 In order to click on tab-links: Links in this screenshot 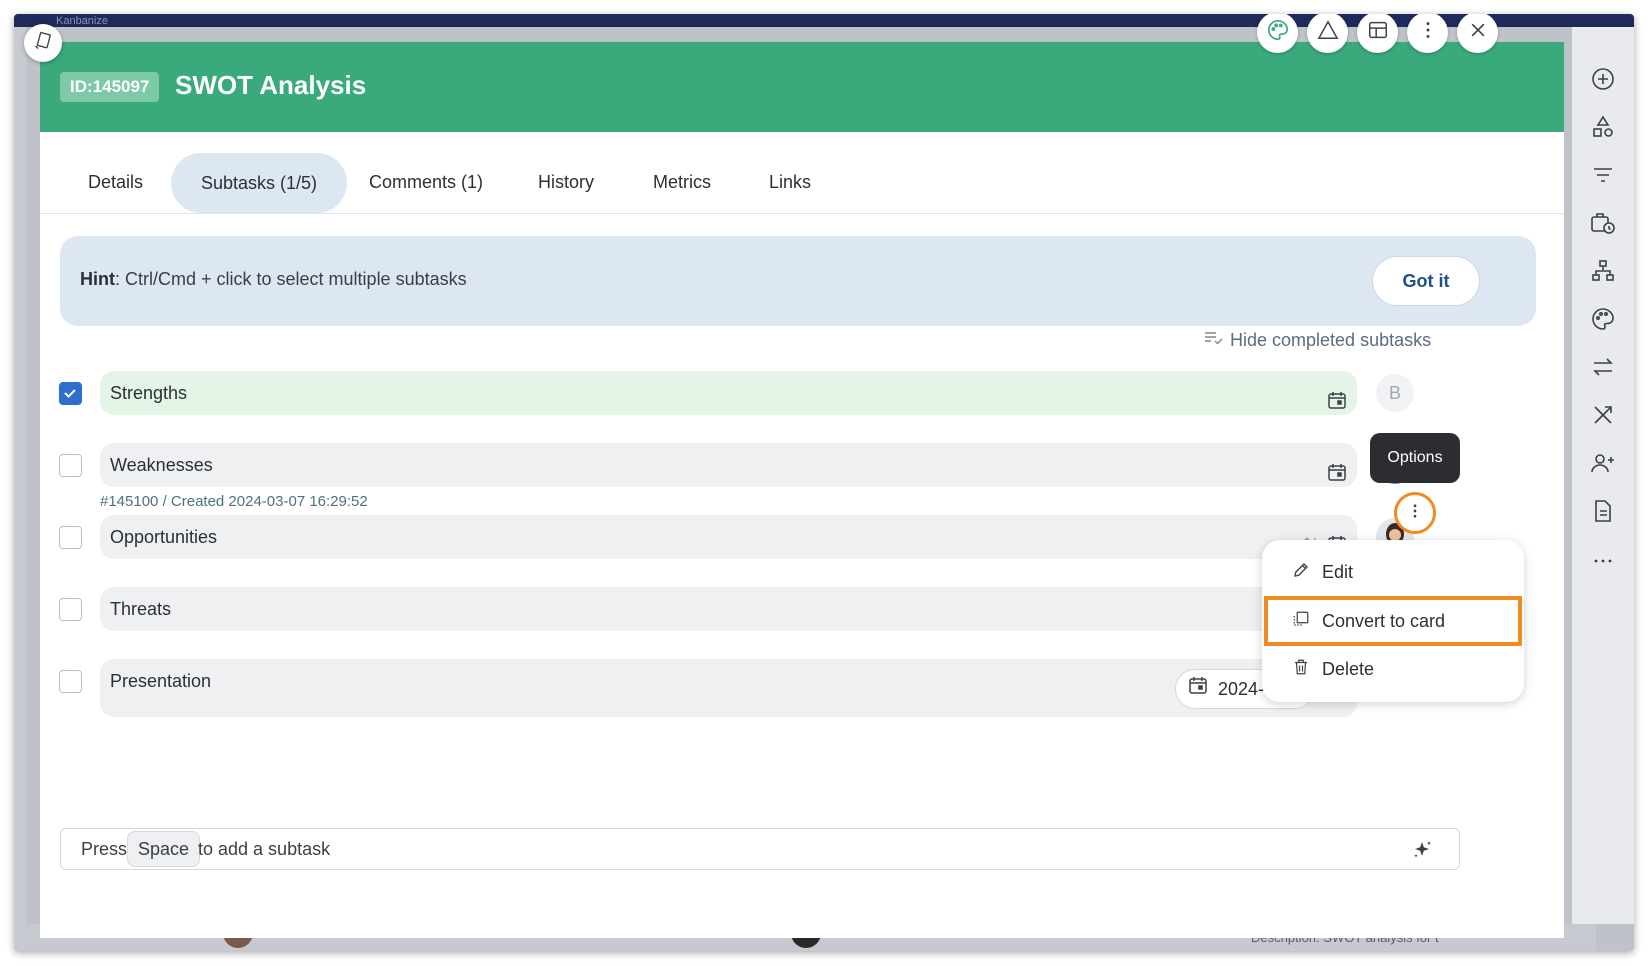, I will do `click(790, 182)`.